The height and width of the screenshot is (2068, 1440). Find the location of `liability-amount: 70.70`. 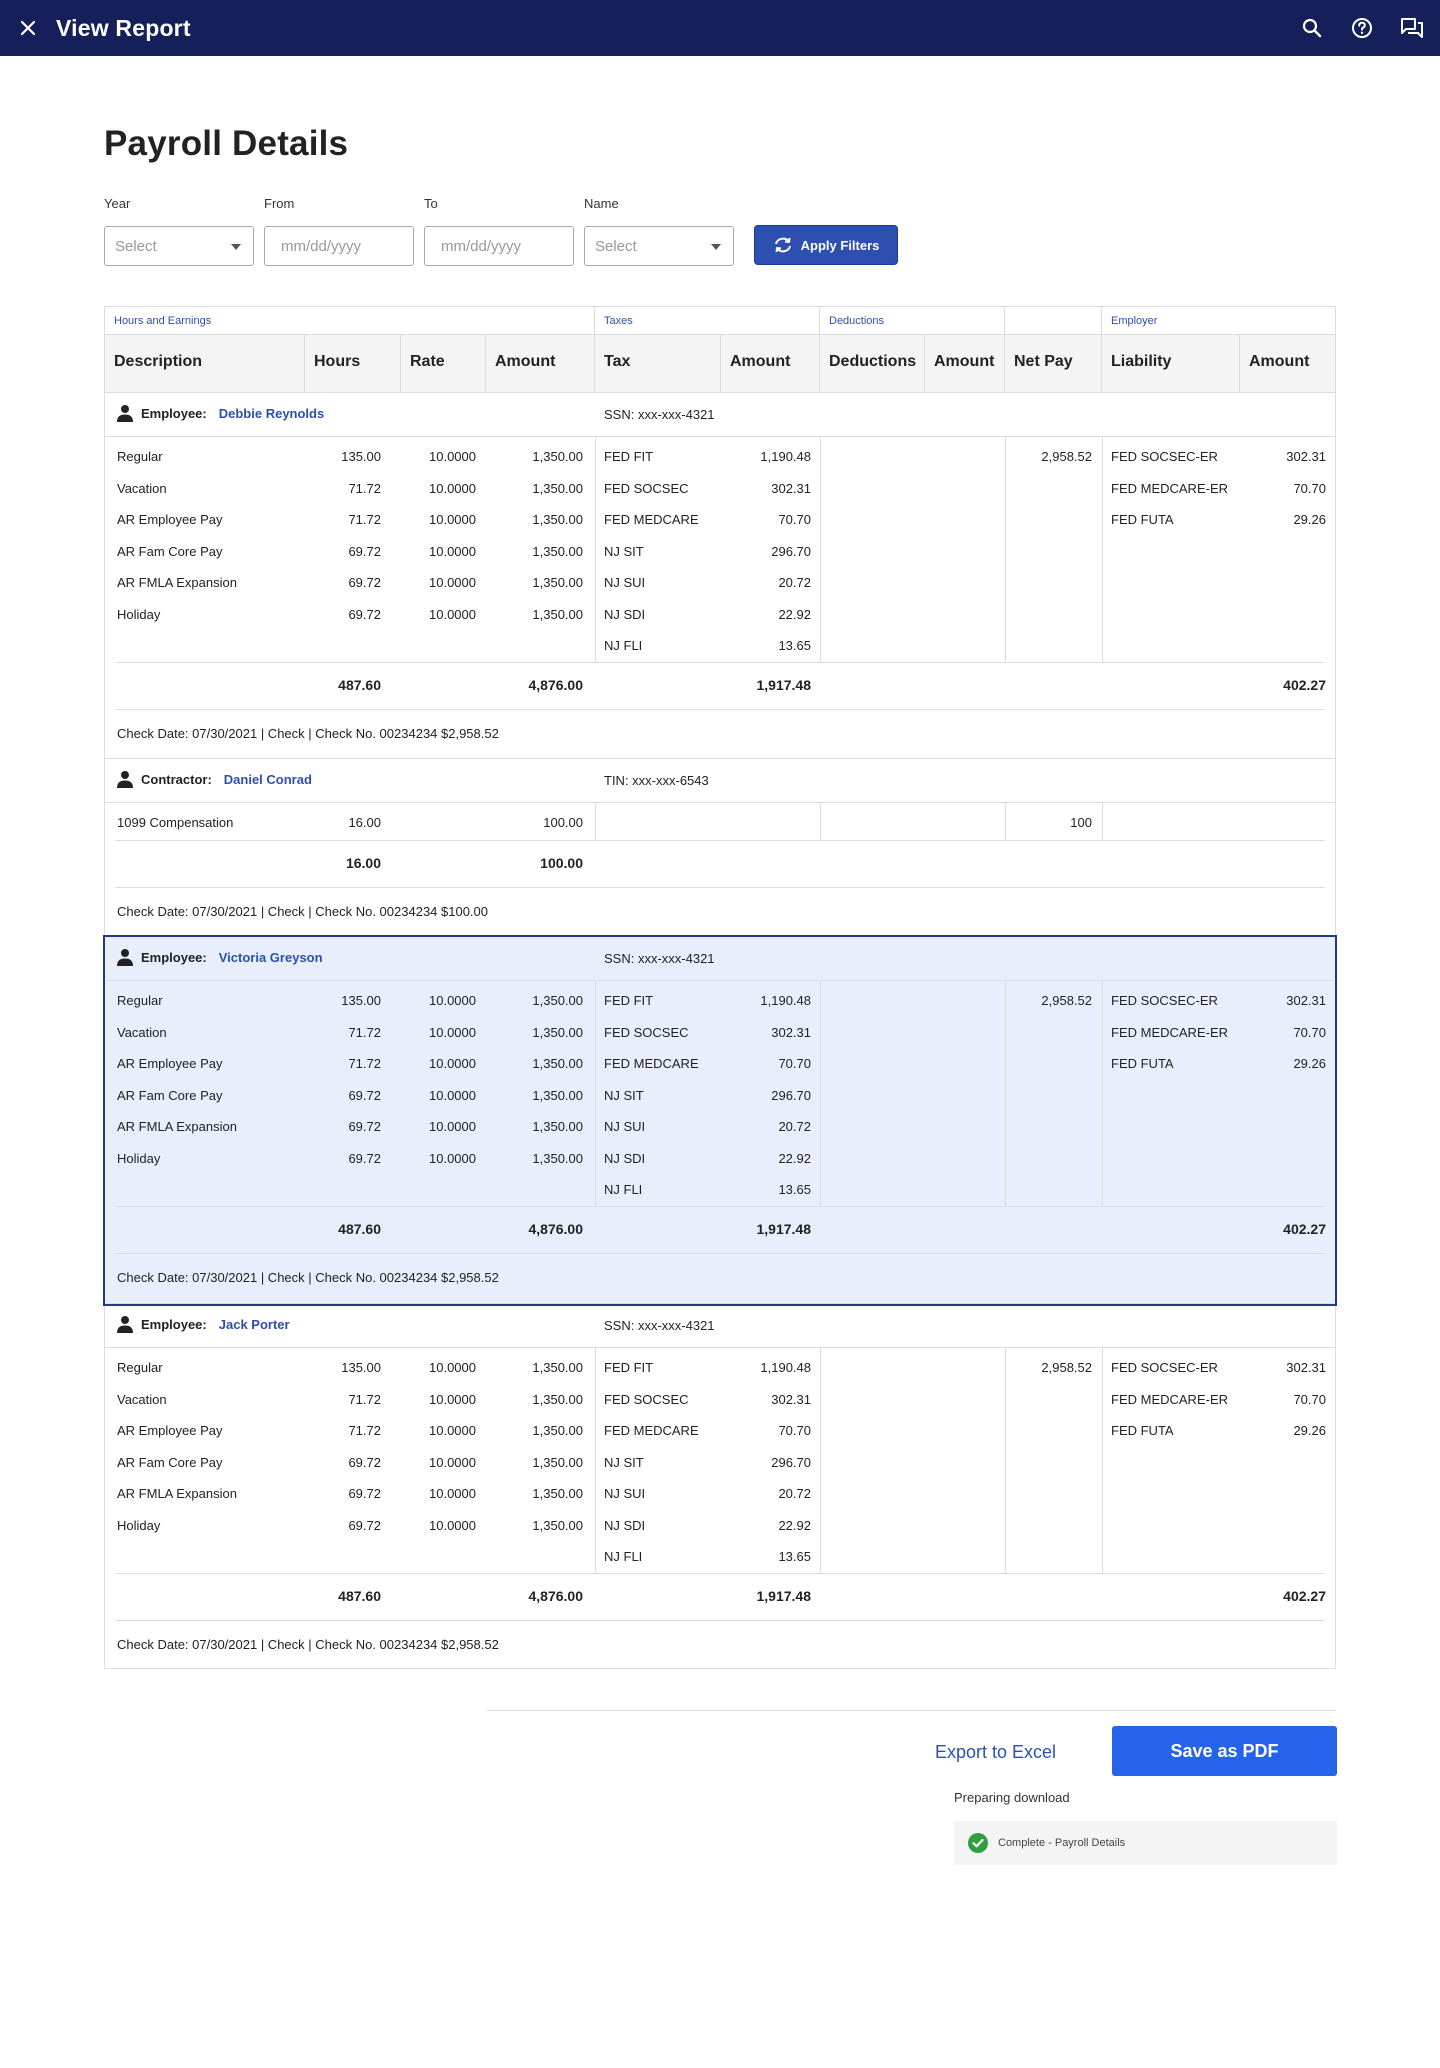

liability-amount: 70.70 is located at coordinates (1309, 1399).